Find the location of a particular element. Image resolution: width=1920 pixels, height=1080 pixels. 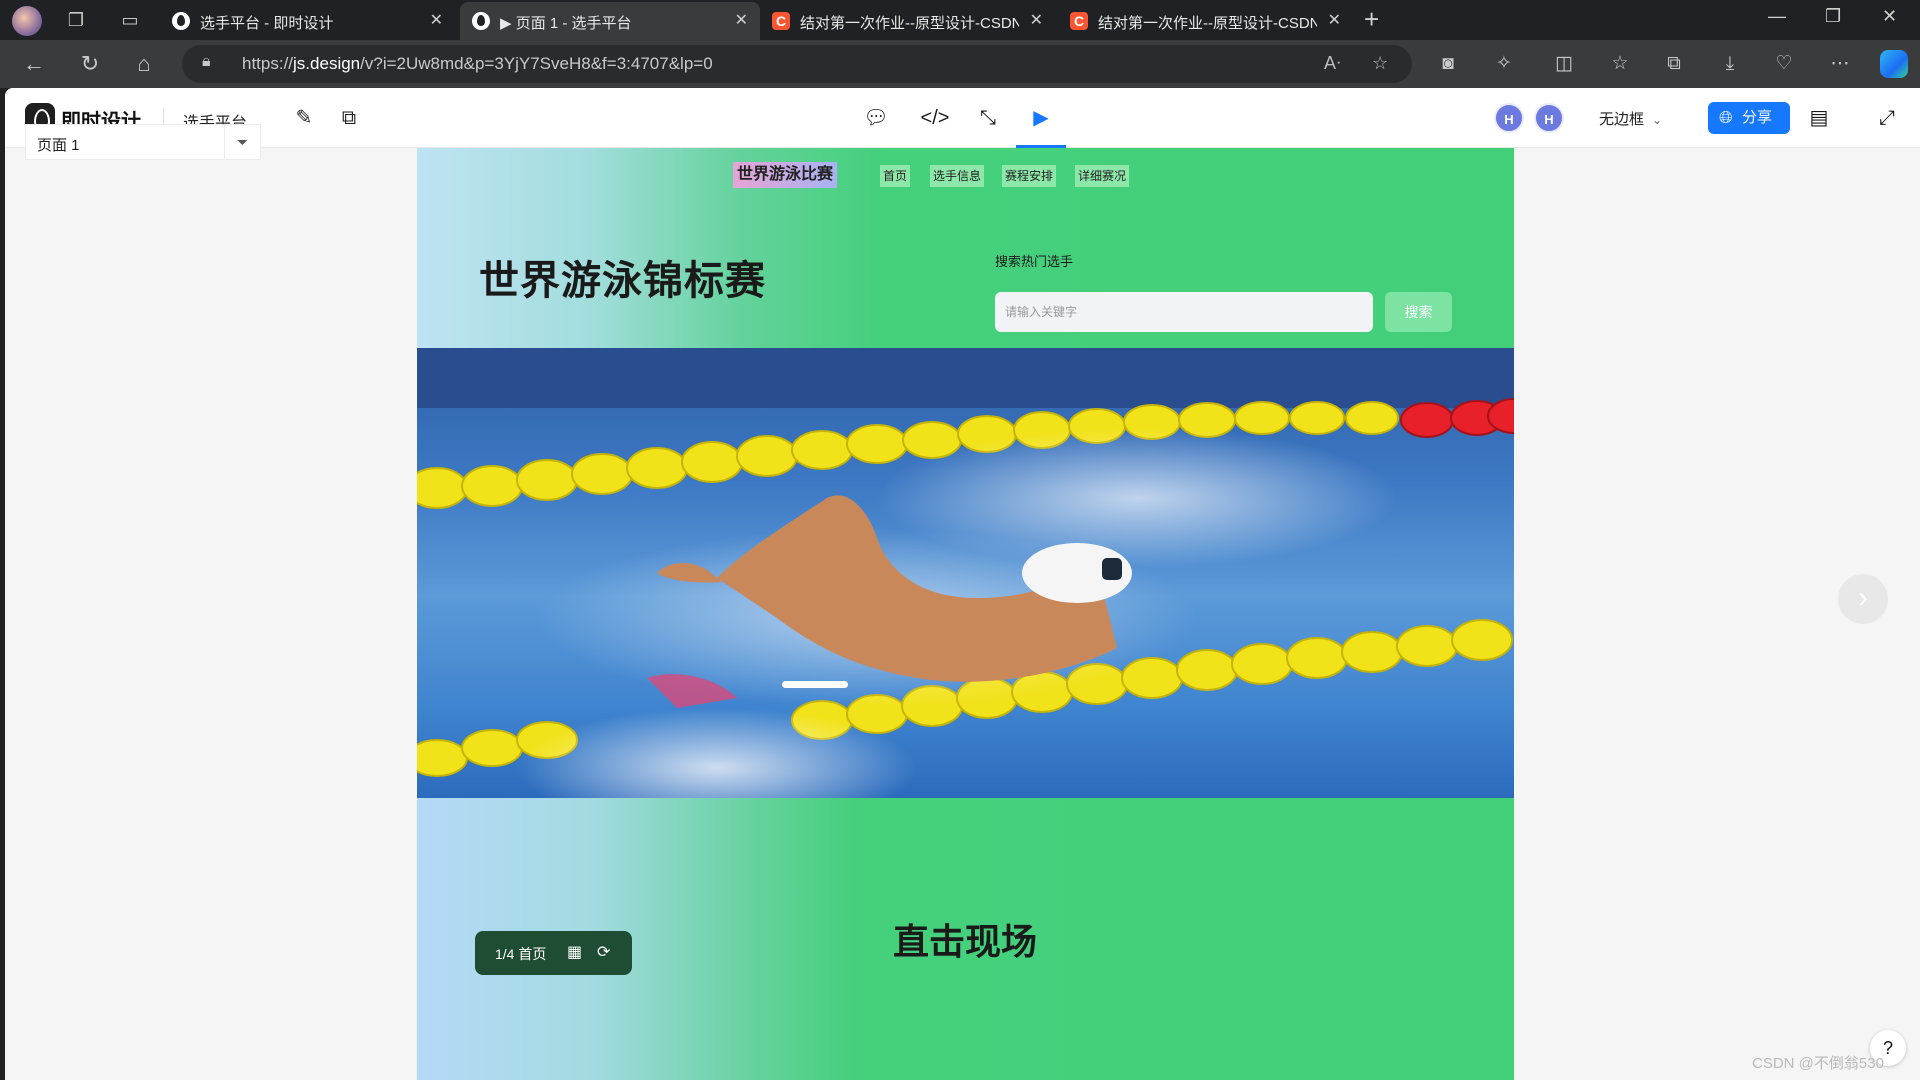

play-icon: ▶ is located at coordinates (1041, 118).